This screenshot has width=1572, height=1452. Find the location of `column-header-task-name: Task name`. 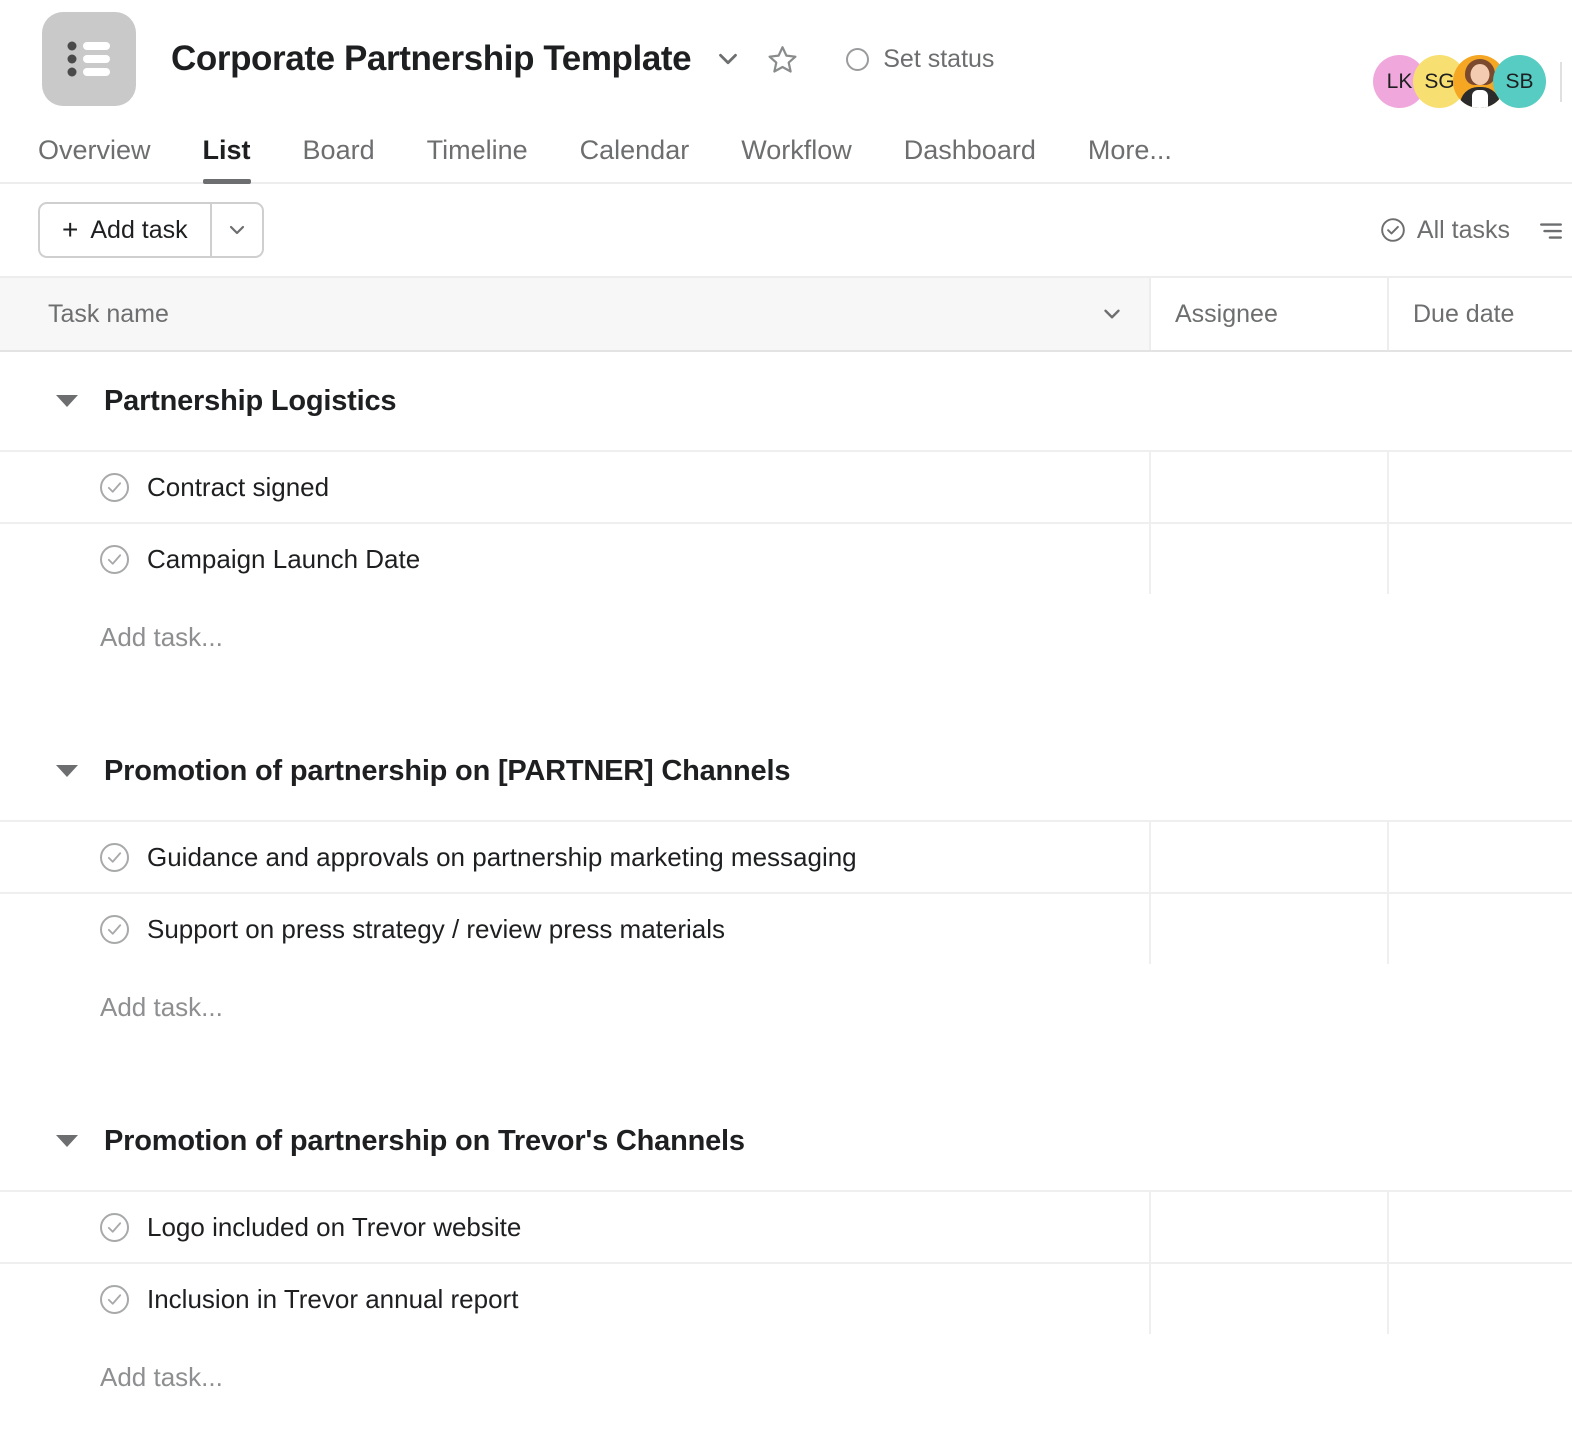

column-header-task-name: Task name is located at coordinates (575, 314).